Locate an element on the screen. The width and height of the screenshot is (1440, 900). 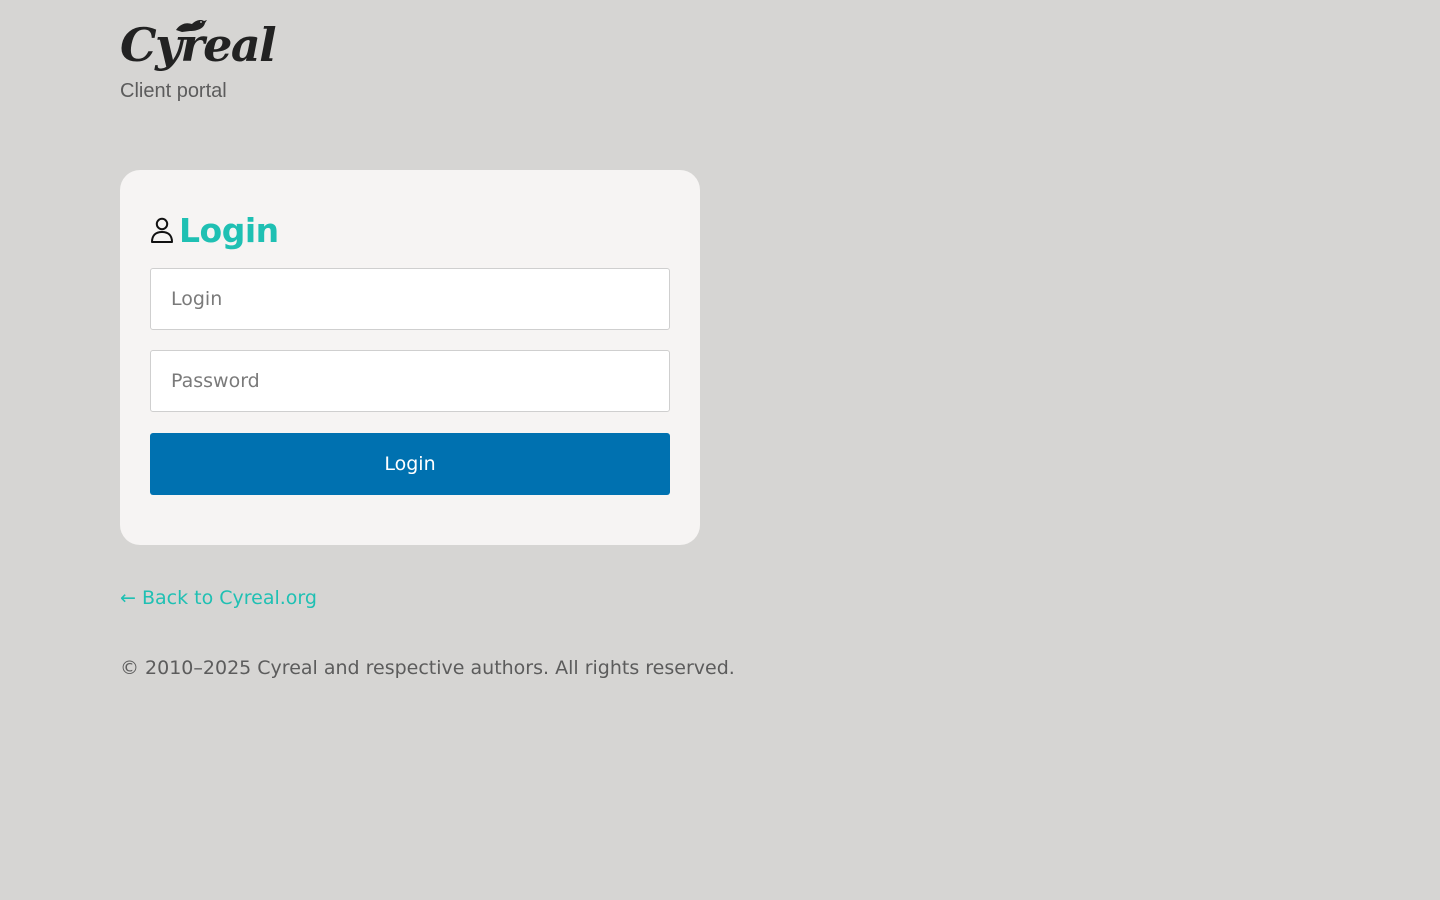
bird-icon is located at coordinates (191, 26).